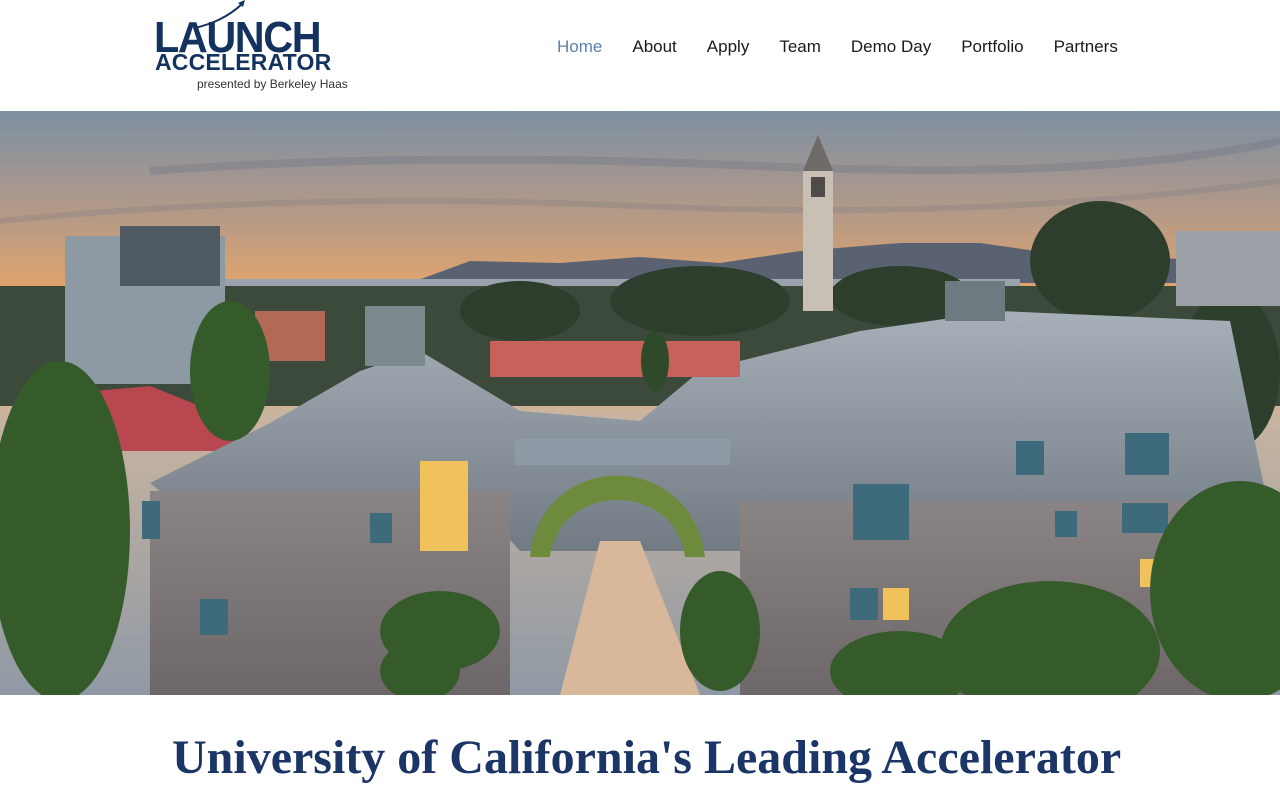  I want to click on nav-item-partners: Partners, so click(1086, 47).